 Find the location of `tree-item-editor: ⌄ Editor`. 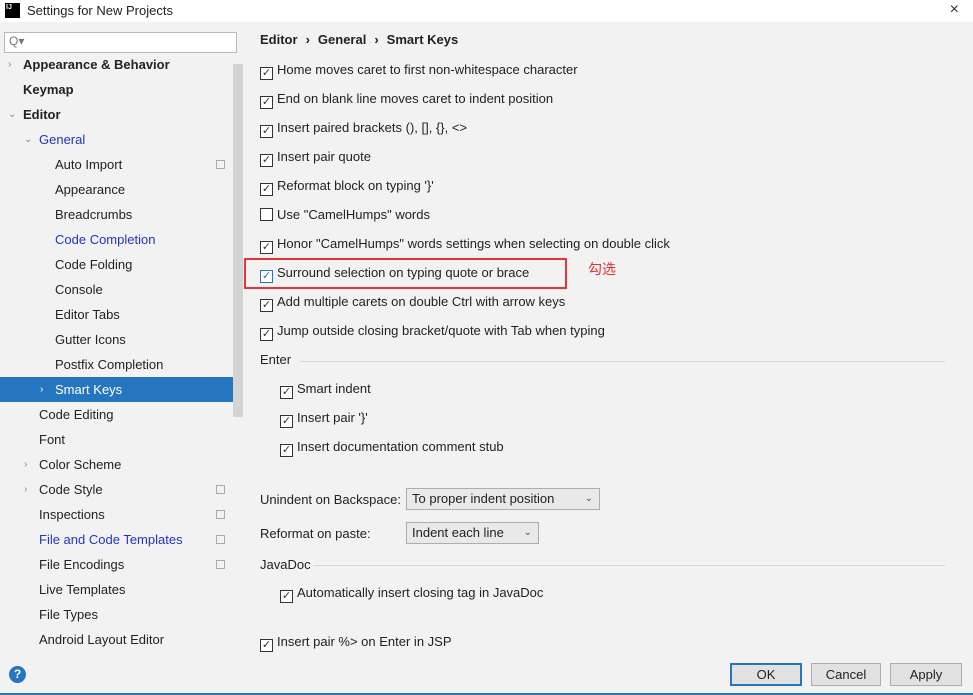

tree-item-editor: ⌄ Editor is located at coordinates (116, 114).